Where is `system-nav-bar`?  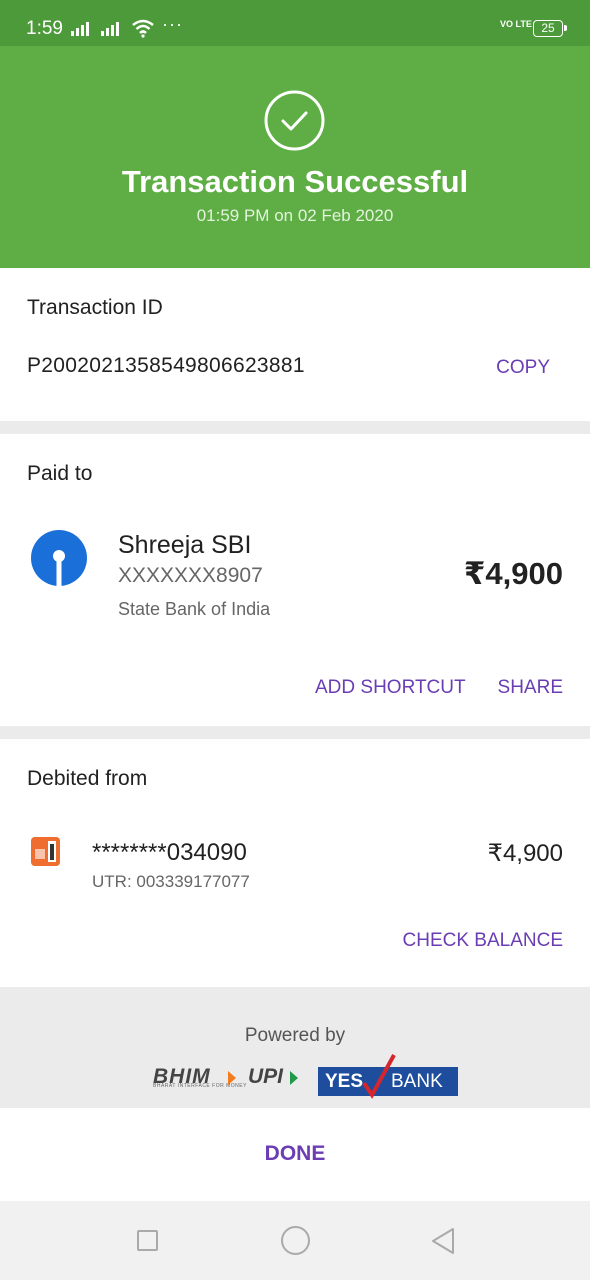 system-nav-bar is located at coordinates (295, 1240).